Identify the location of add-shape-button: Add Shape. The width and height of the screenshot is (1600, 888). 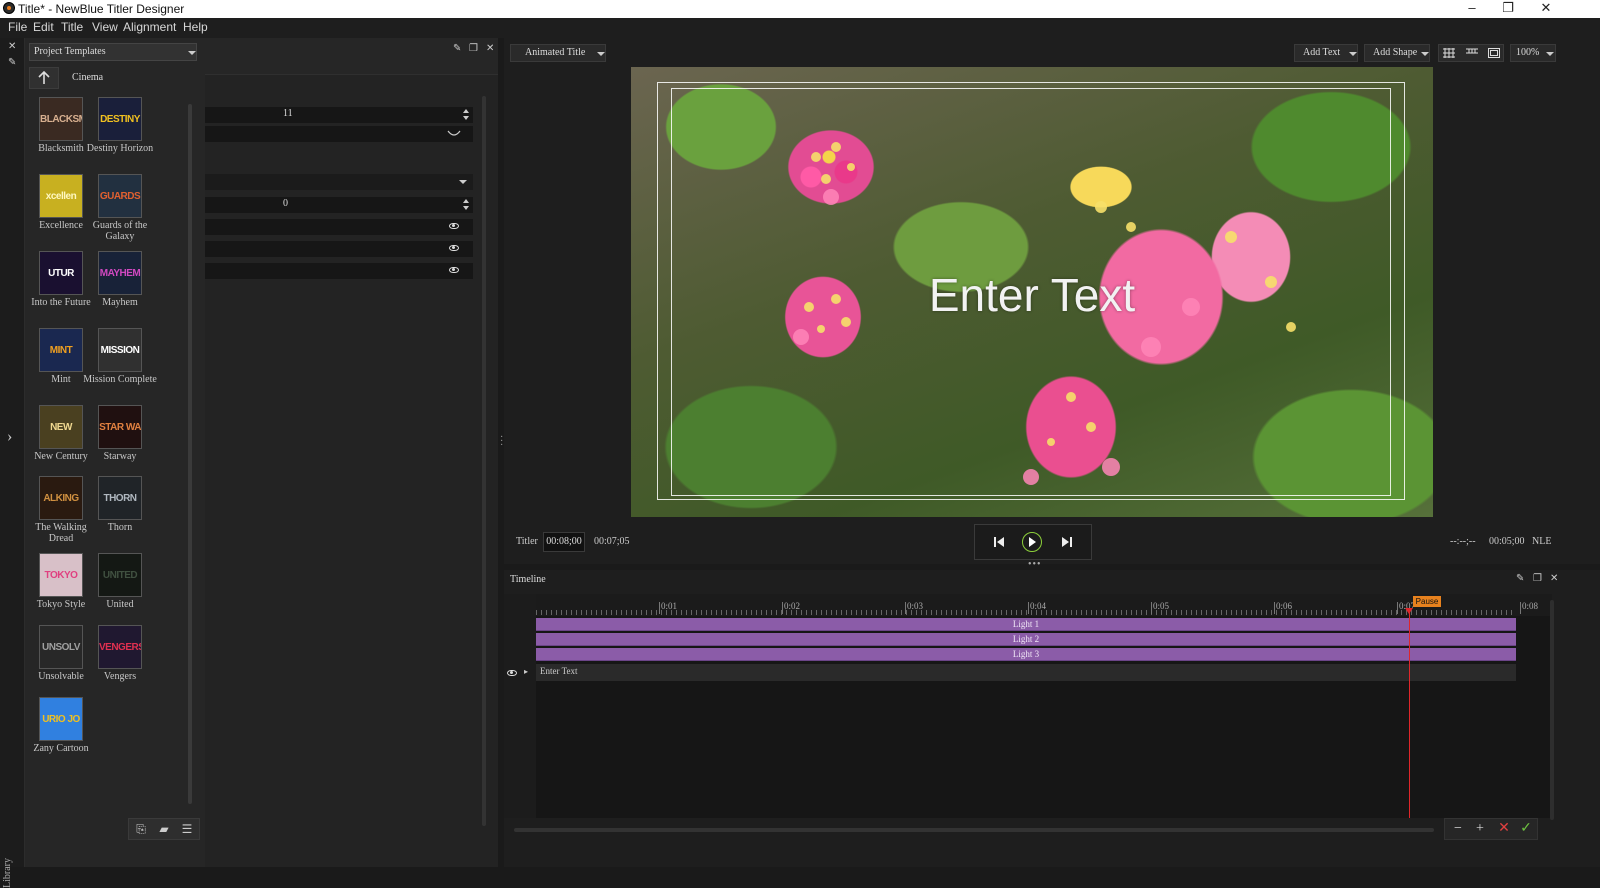
(1397, 53).